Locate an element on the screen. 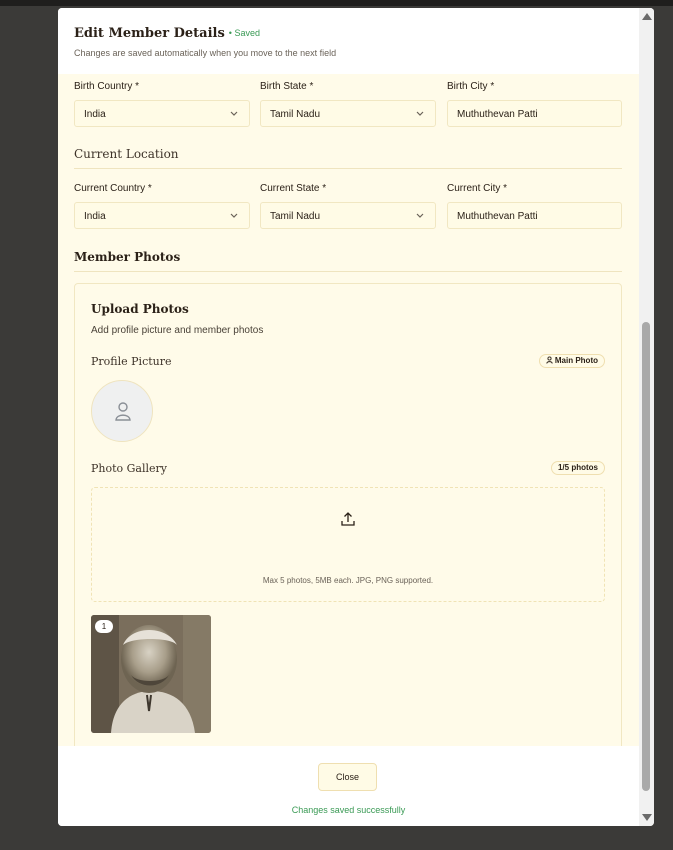 The image size is (673, 850). current-city-input: Muthuthevan Patti is located at coordinates (534, 215).